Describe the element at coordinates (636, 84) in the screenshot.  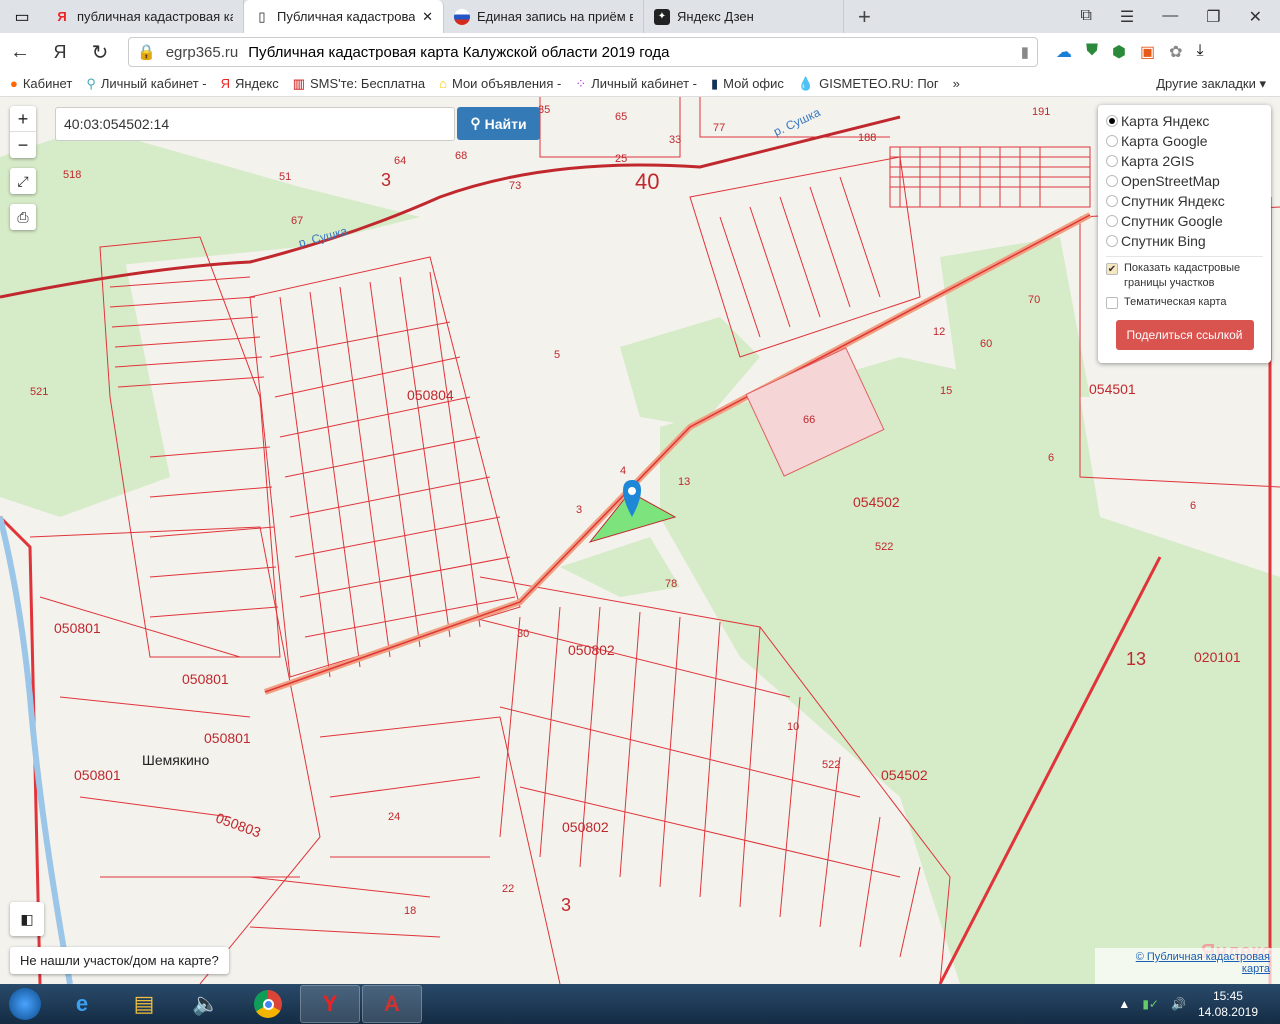
I see `bookmark-item: ⁘ Личный кабинет -` at that location.